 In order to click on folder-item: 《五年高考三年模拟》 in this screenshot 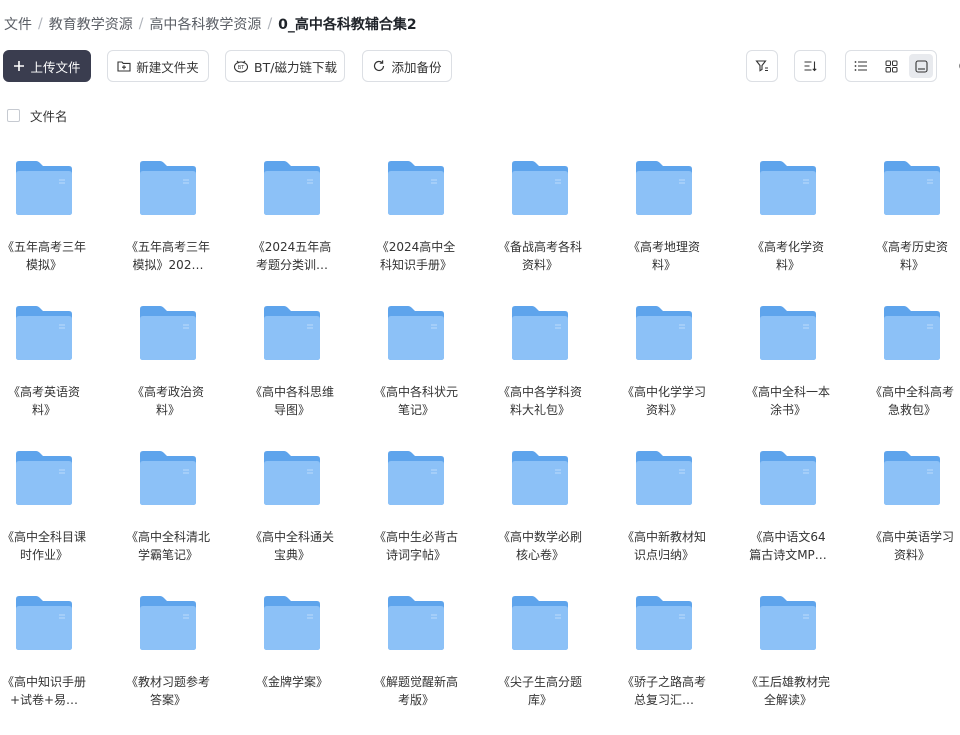, I will do `click(63, 230)`.